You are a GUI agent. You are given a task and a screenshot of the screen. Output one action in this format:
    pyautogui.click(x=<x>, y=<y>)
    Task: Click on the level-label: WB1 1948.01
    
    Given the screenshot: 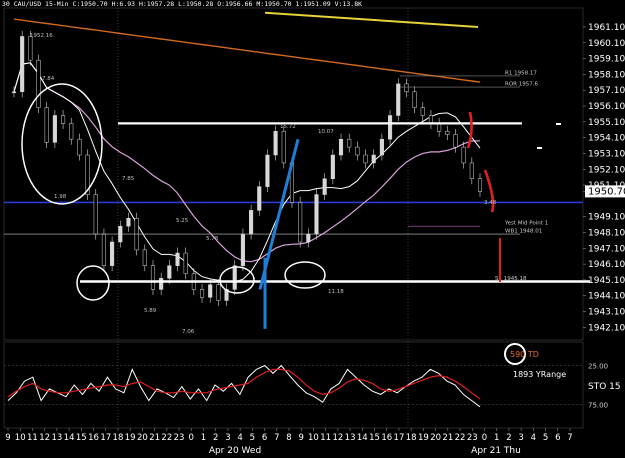 What is the action you would take?
    pyautogui.click(x=523, y=232)
    